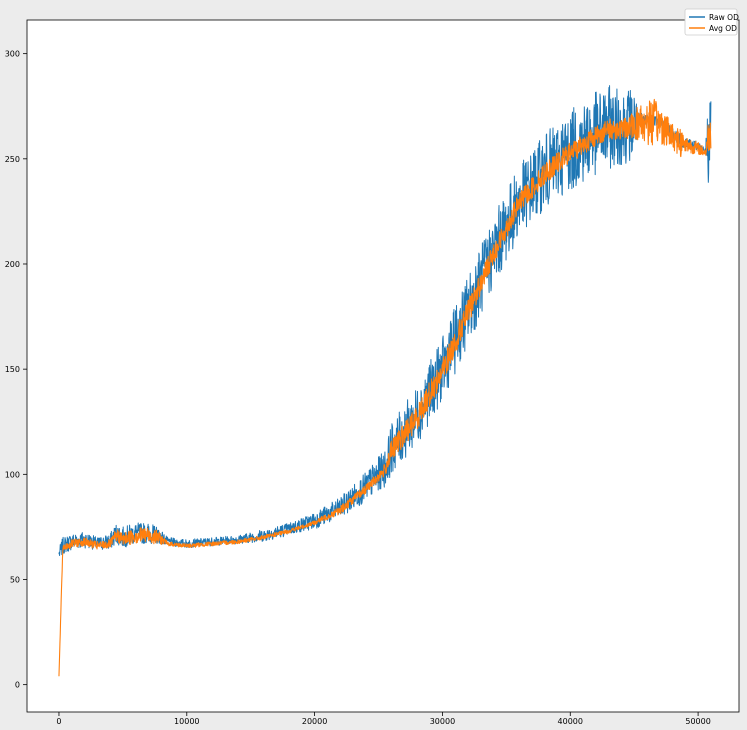 The image size is (747, 730). What do you see at coordinates (58, 721) in the screenshot?
I see `x-tick-label: 0` at bounding box center [58, 721].